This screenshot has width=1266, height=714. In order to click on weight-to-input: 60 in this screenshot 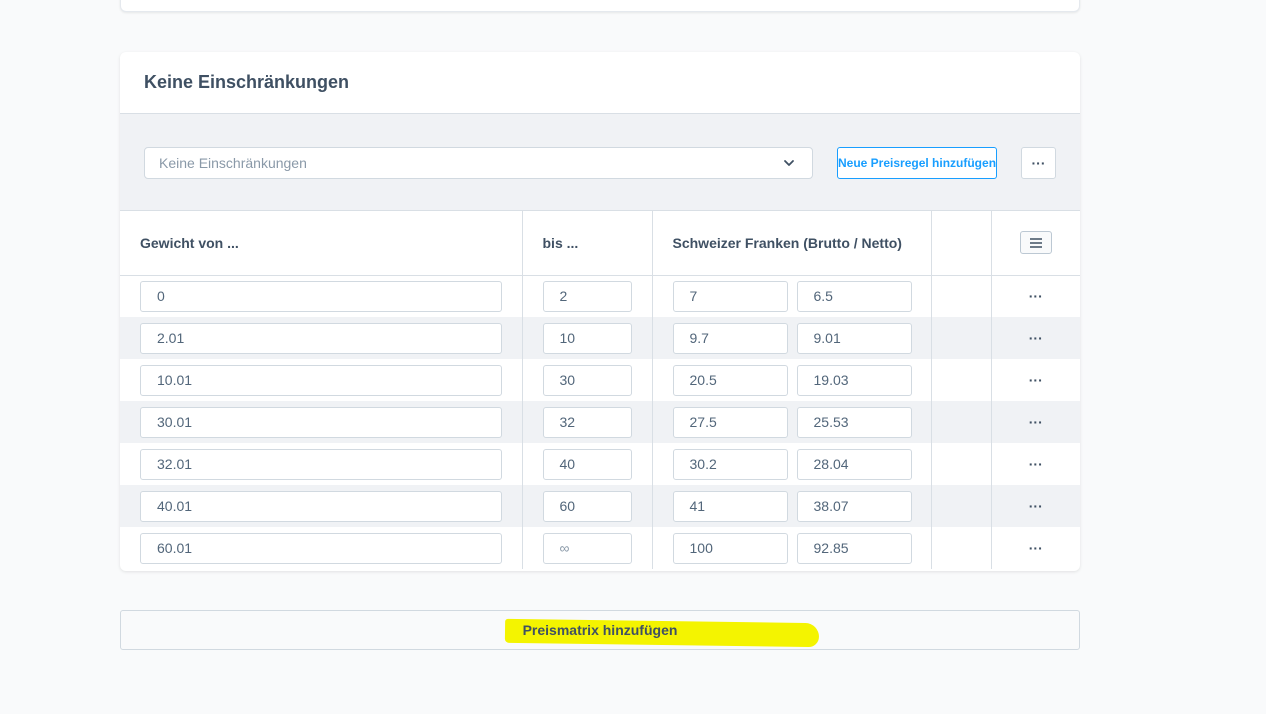, I will do `click(587, 506)`.